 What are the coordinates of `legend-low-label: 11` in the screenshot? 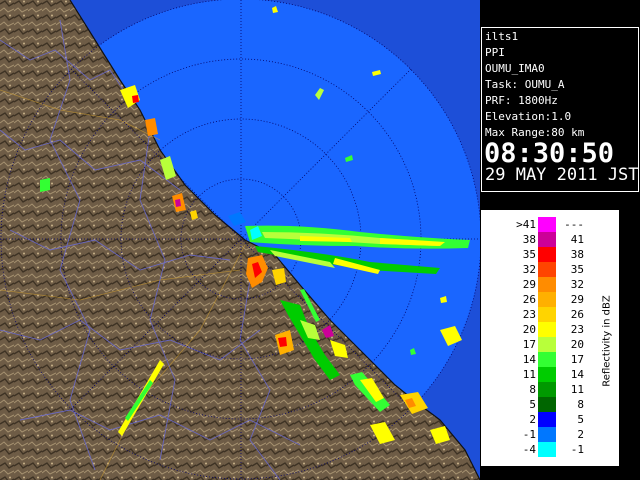 It's located at (529, 374).